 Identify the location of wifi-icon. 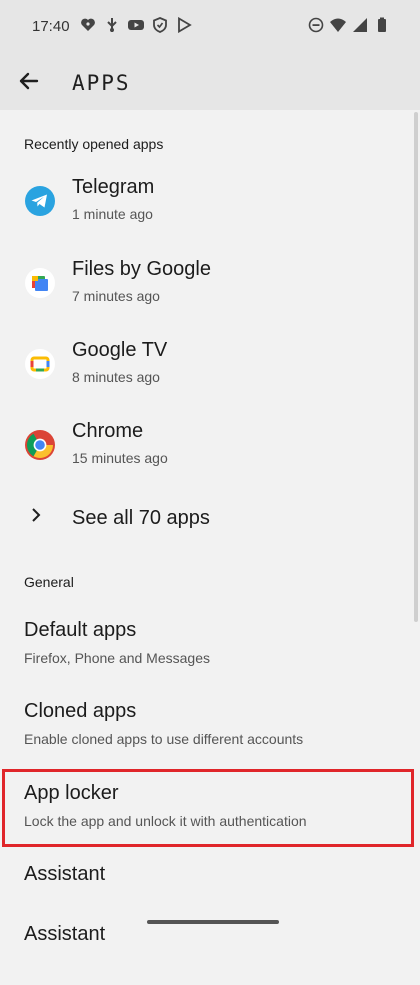
(338, 25).